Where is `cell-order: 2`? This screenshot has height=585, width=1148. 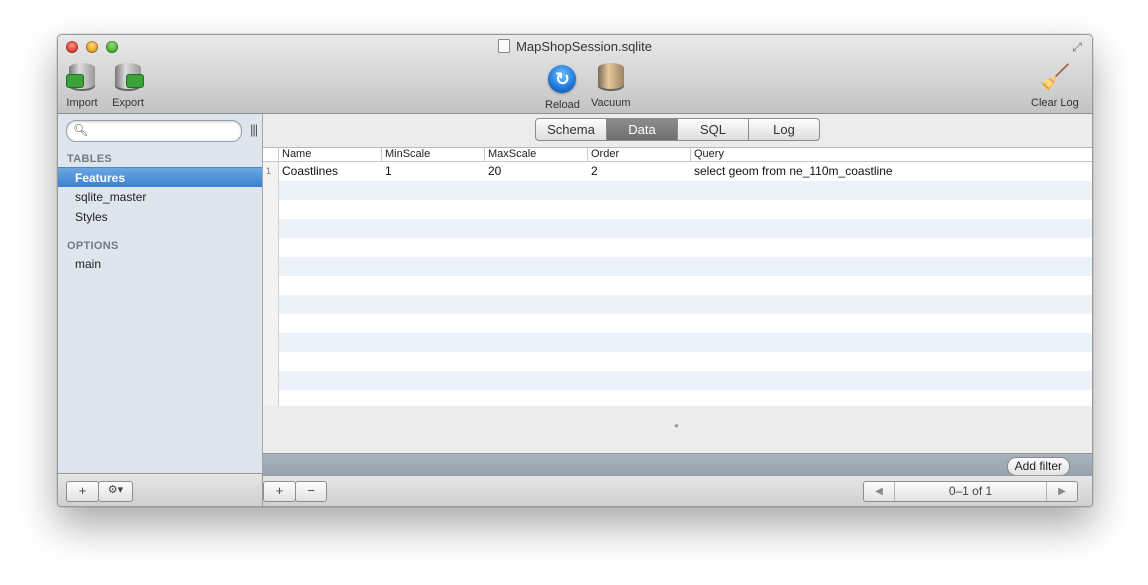
cell-order: 2 is located at coordinates (594, 171).